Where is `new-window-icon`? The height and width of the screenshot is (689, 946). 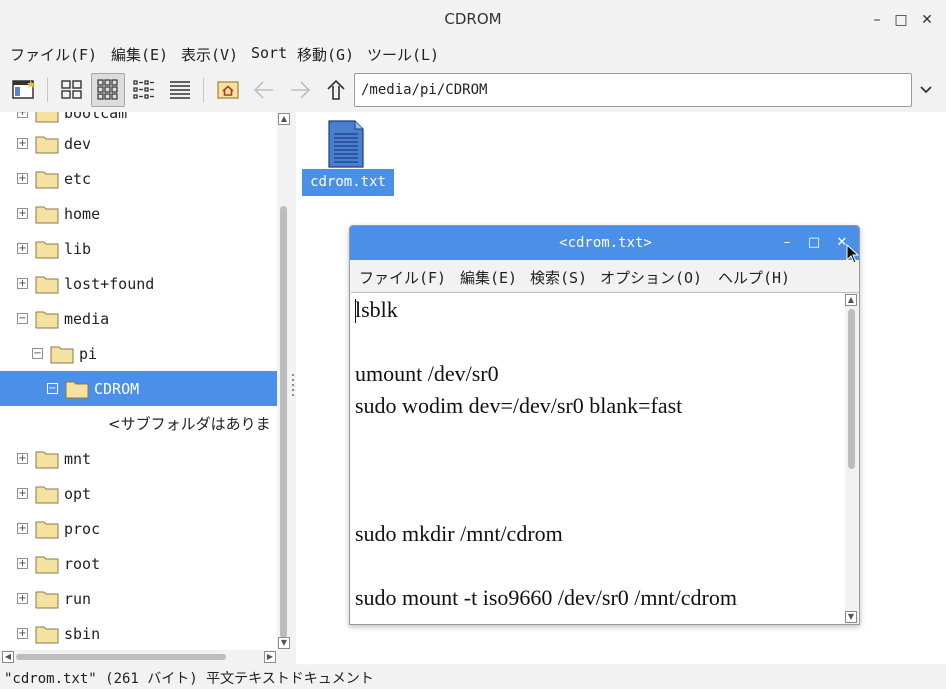 new-window-icon is located at coordinates (24, 90).